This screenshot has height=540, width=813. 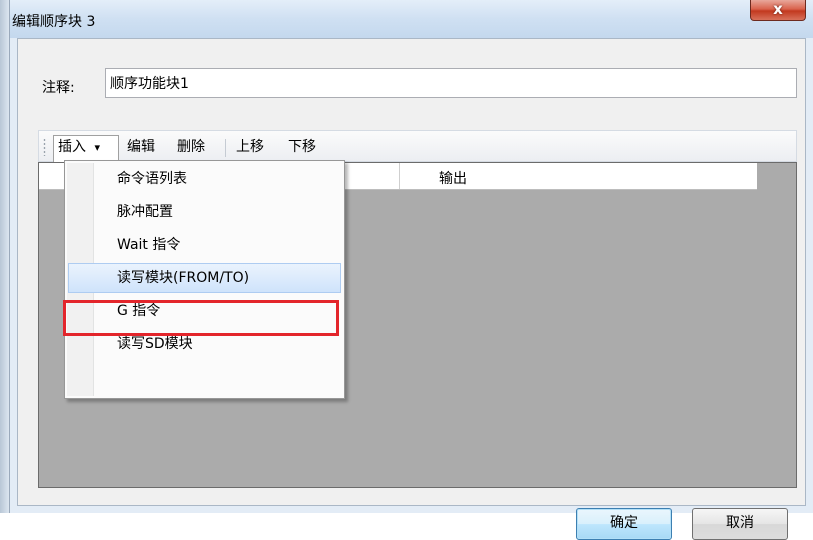 What do you see at coordinates (204, 179) in the screenshot?
I see `menu-item-command-list: 命令语列表` at bounding box center [204, 179].